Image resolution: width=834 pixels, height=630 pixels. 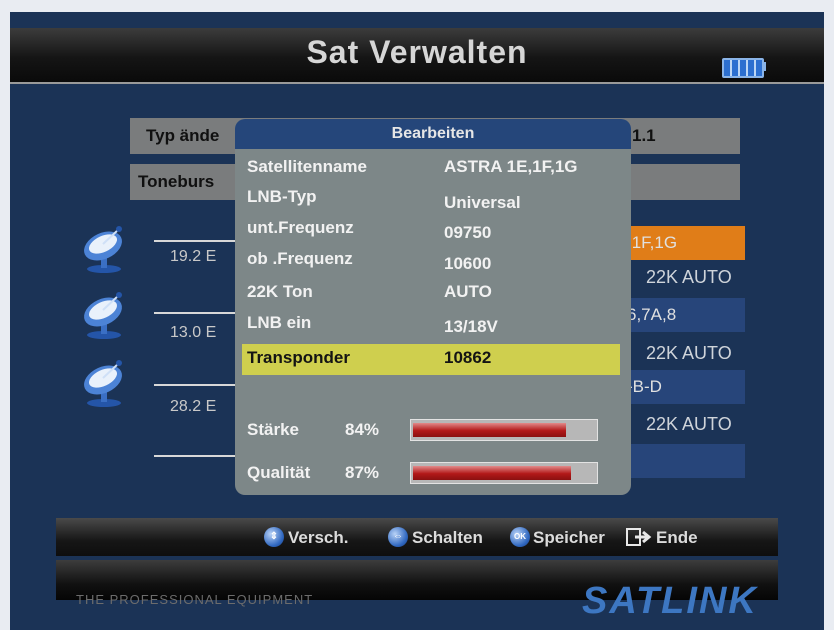 What do you see at coordinates (511, 166) in the screenshot?
I see `field-value: ASTRA 1E,1F,1G` at bounding box center [511, 166].